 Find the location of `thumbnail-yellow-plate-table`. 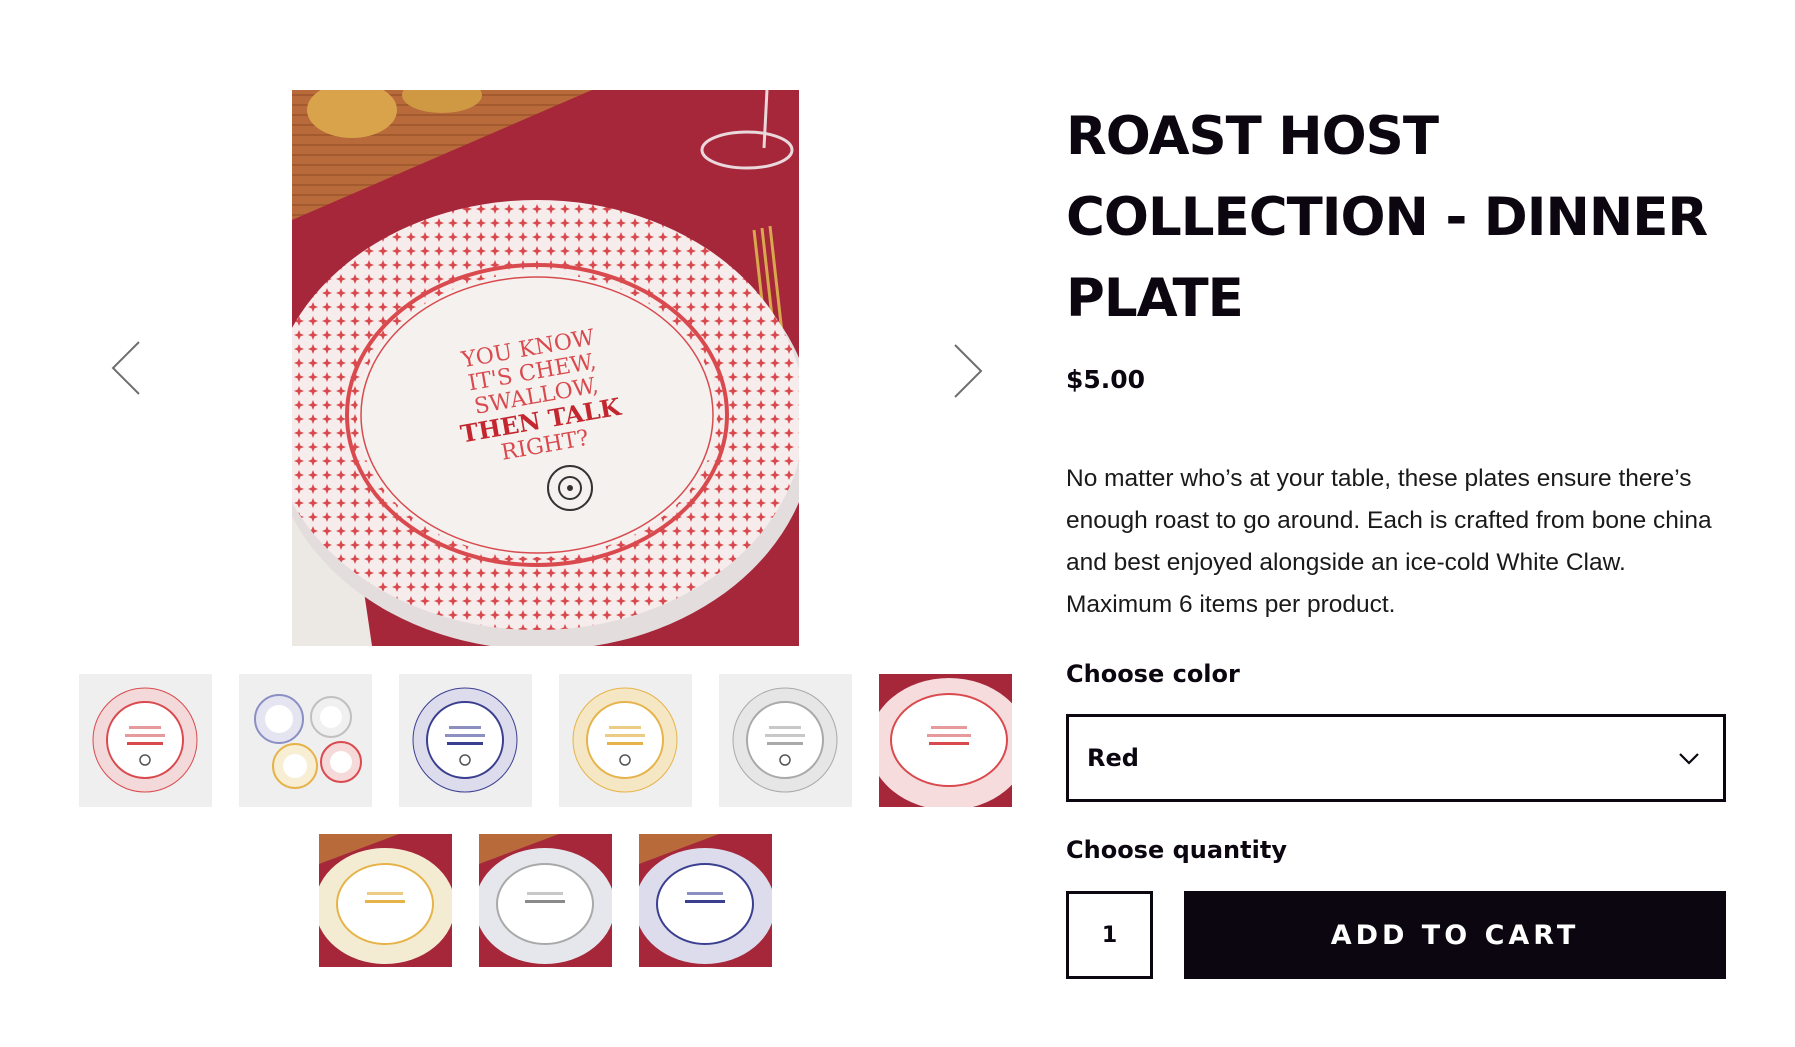

thumbnail-yellow-plate-table is located at coordinates (385, 900).